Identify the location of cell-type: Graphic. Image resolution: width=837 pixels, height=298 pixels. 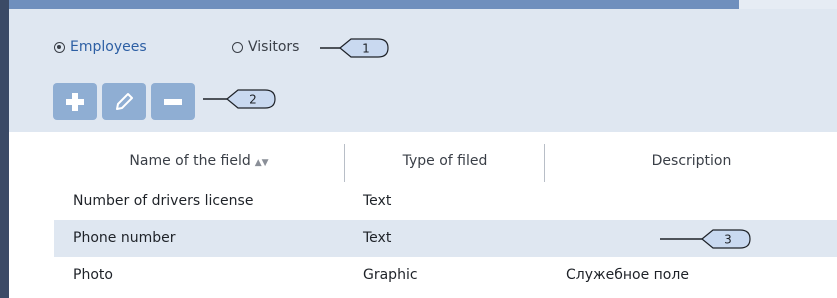
(390, 275).